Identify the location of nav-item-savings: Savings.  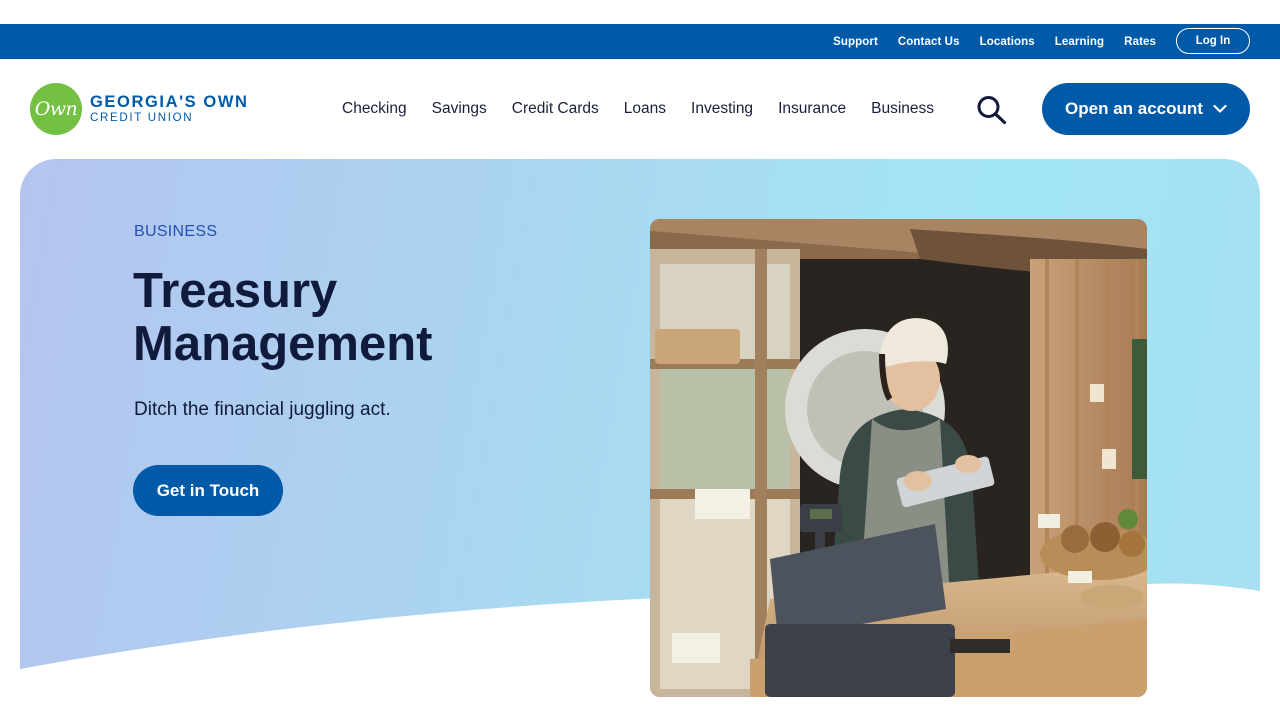
(459, 109).